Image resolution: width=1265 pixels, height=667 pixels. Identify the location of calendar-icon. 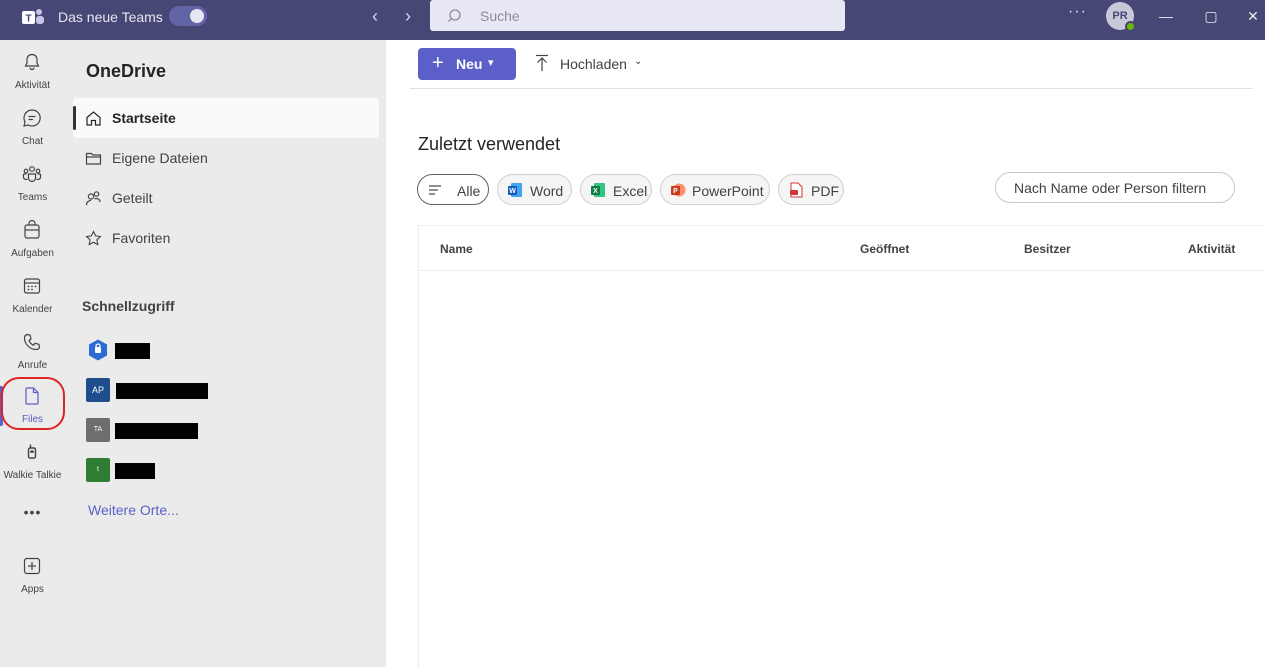
(32, 286).